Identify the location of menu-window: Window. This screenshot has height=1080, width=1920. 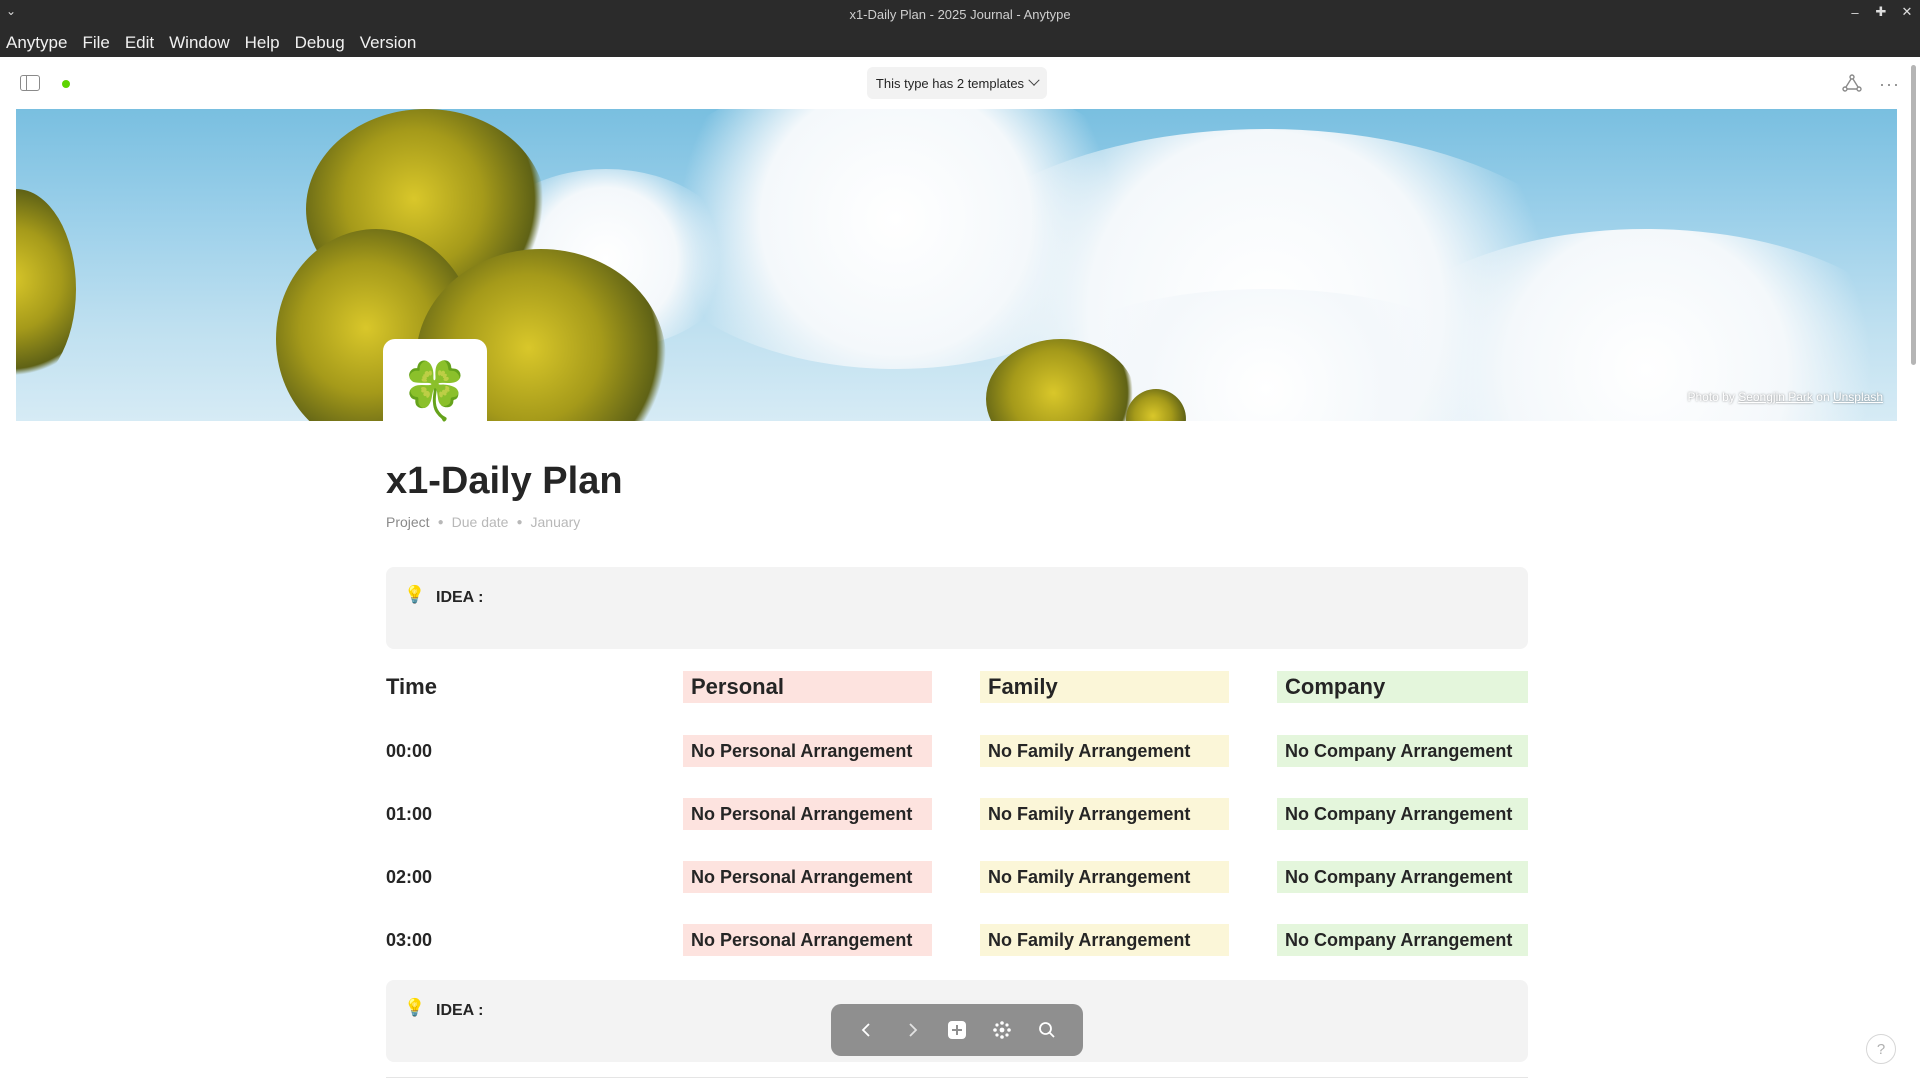
(203, 43).